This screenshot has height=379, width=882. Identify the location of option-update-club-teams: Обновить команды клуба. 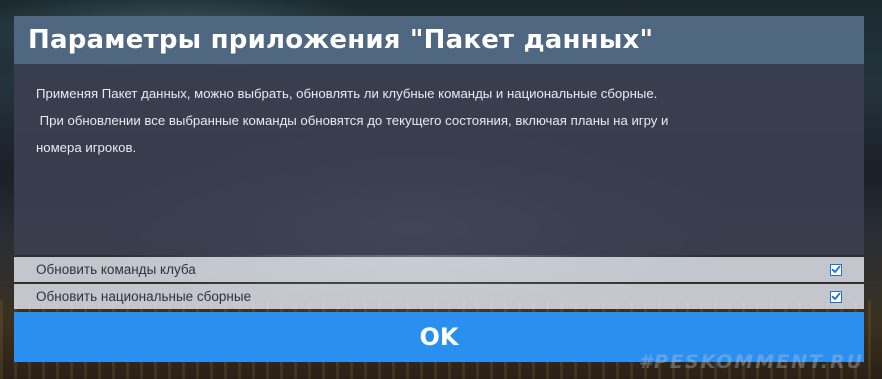
(439, 269).